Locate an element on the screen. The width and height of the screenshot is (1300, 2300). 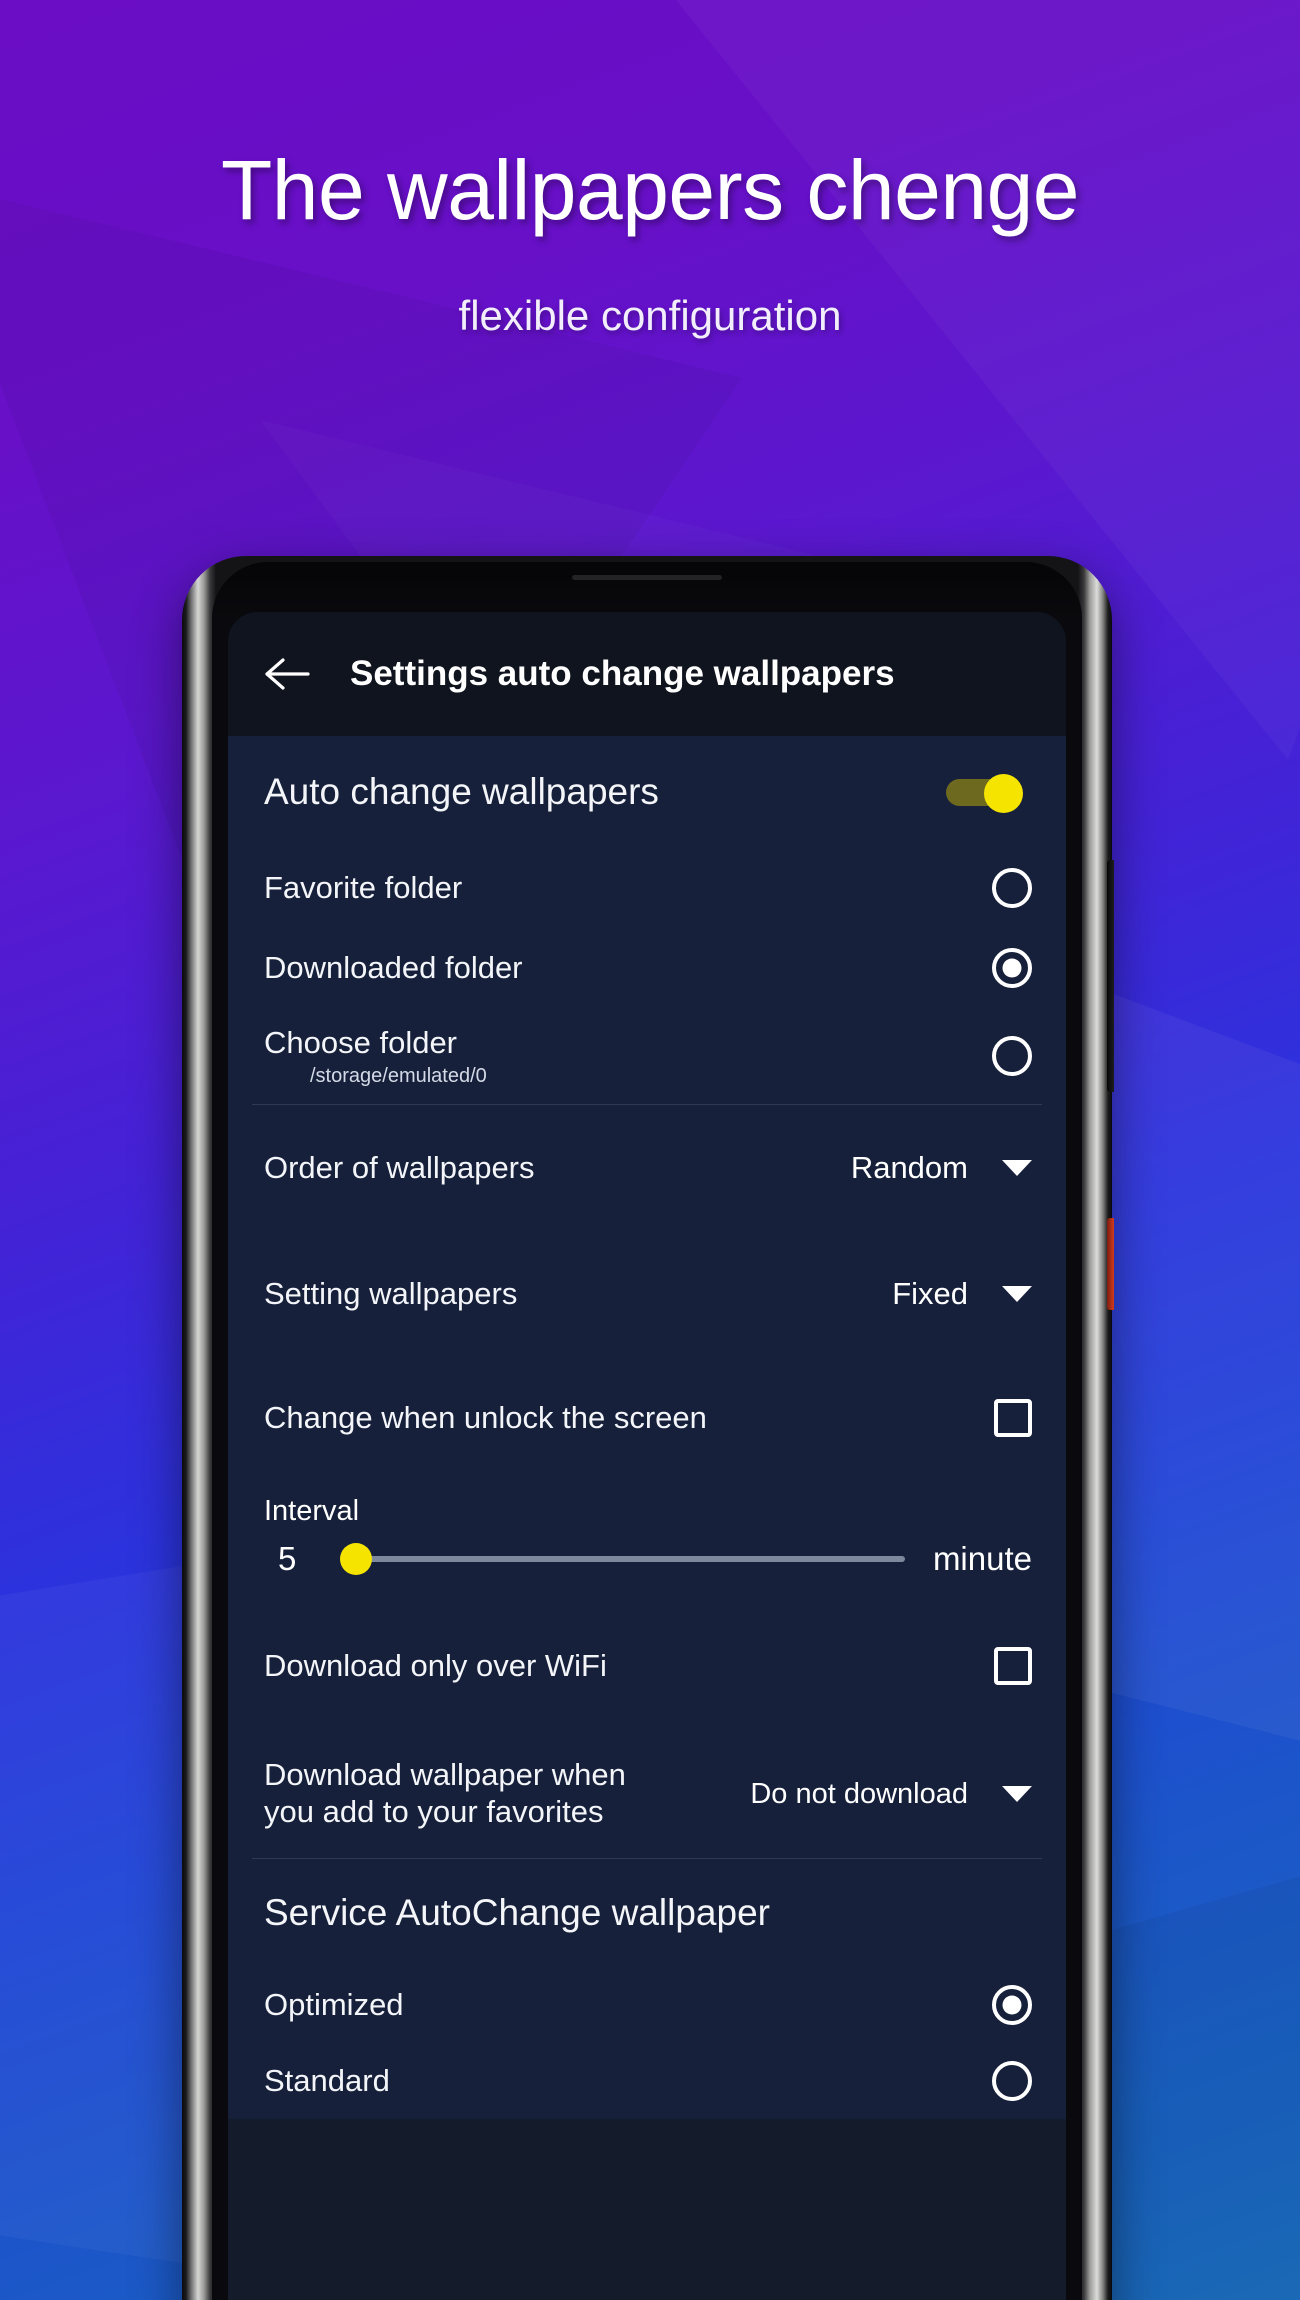
service-section-header: Service AutoChange wallpaper is located at coordinates (647, 1913).